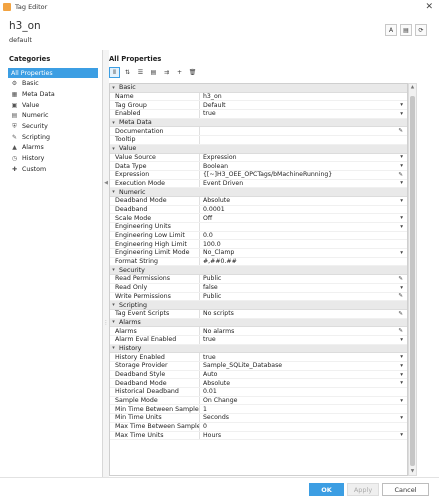 The width and height of the screenshot is (439, 500). I want to click on category-security: ⛨ Security, so click(53, 126).